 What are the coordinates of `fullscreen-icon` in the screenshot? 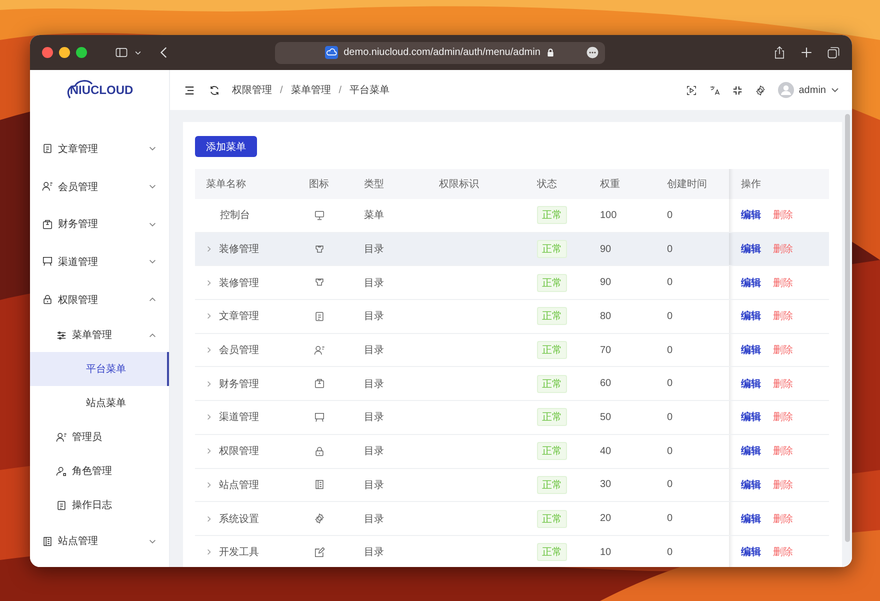 It's located at (737, 90).